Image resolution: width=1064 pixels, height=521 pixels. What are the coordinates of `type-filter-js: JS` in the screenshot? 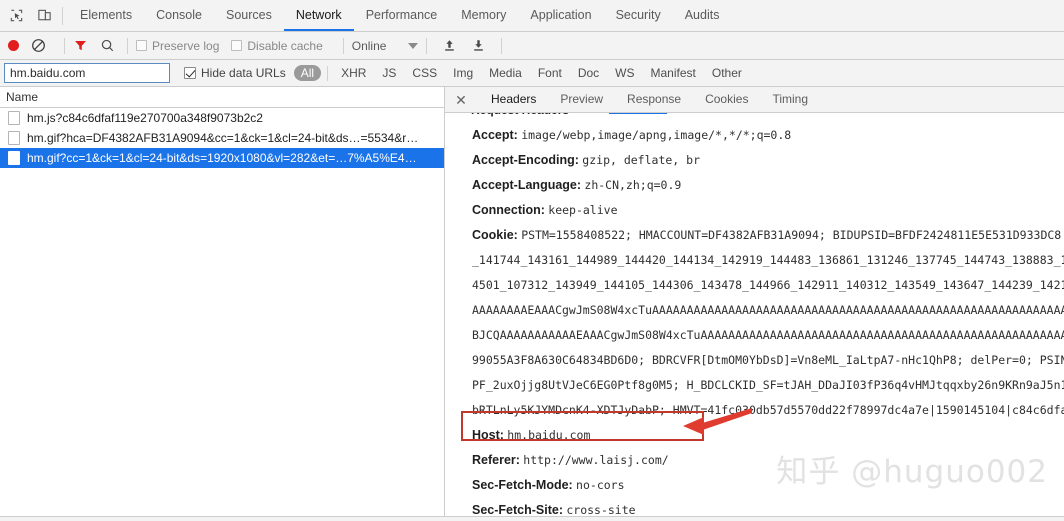 It's located at (389, 73).